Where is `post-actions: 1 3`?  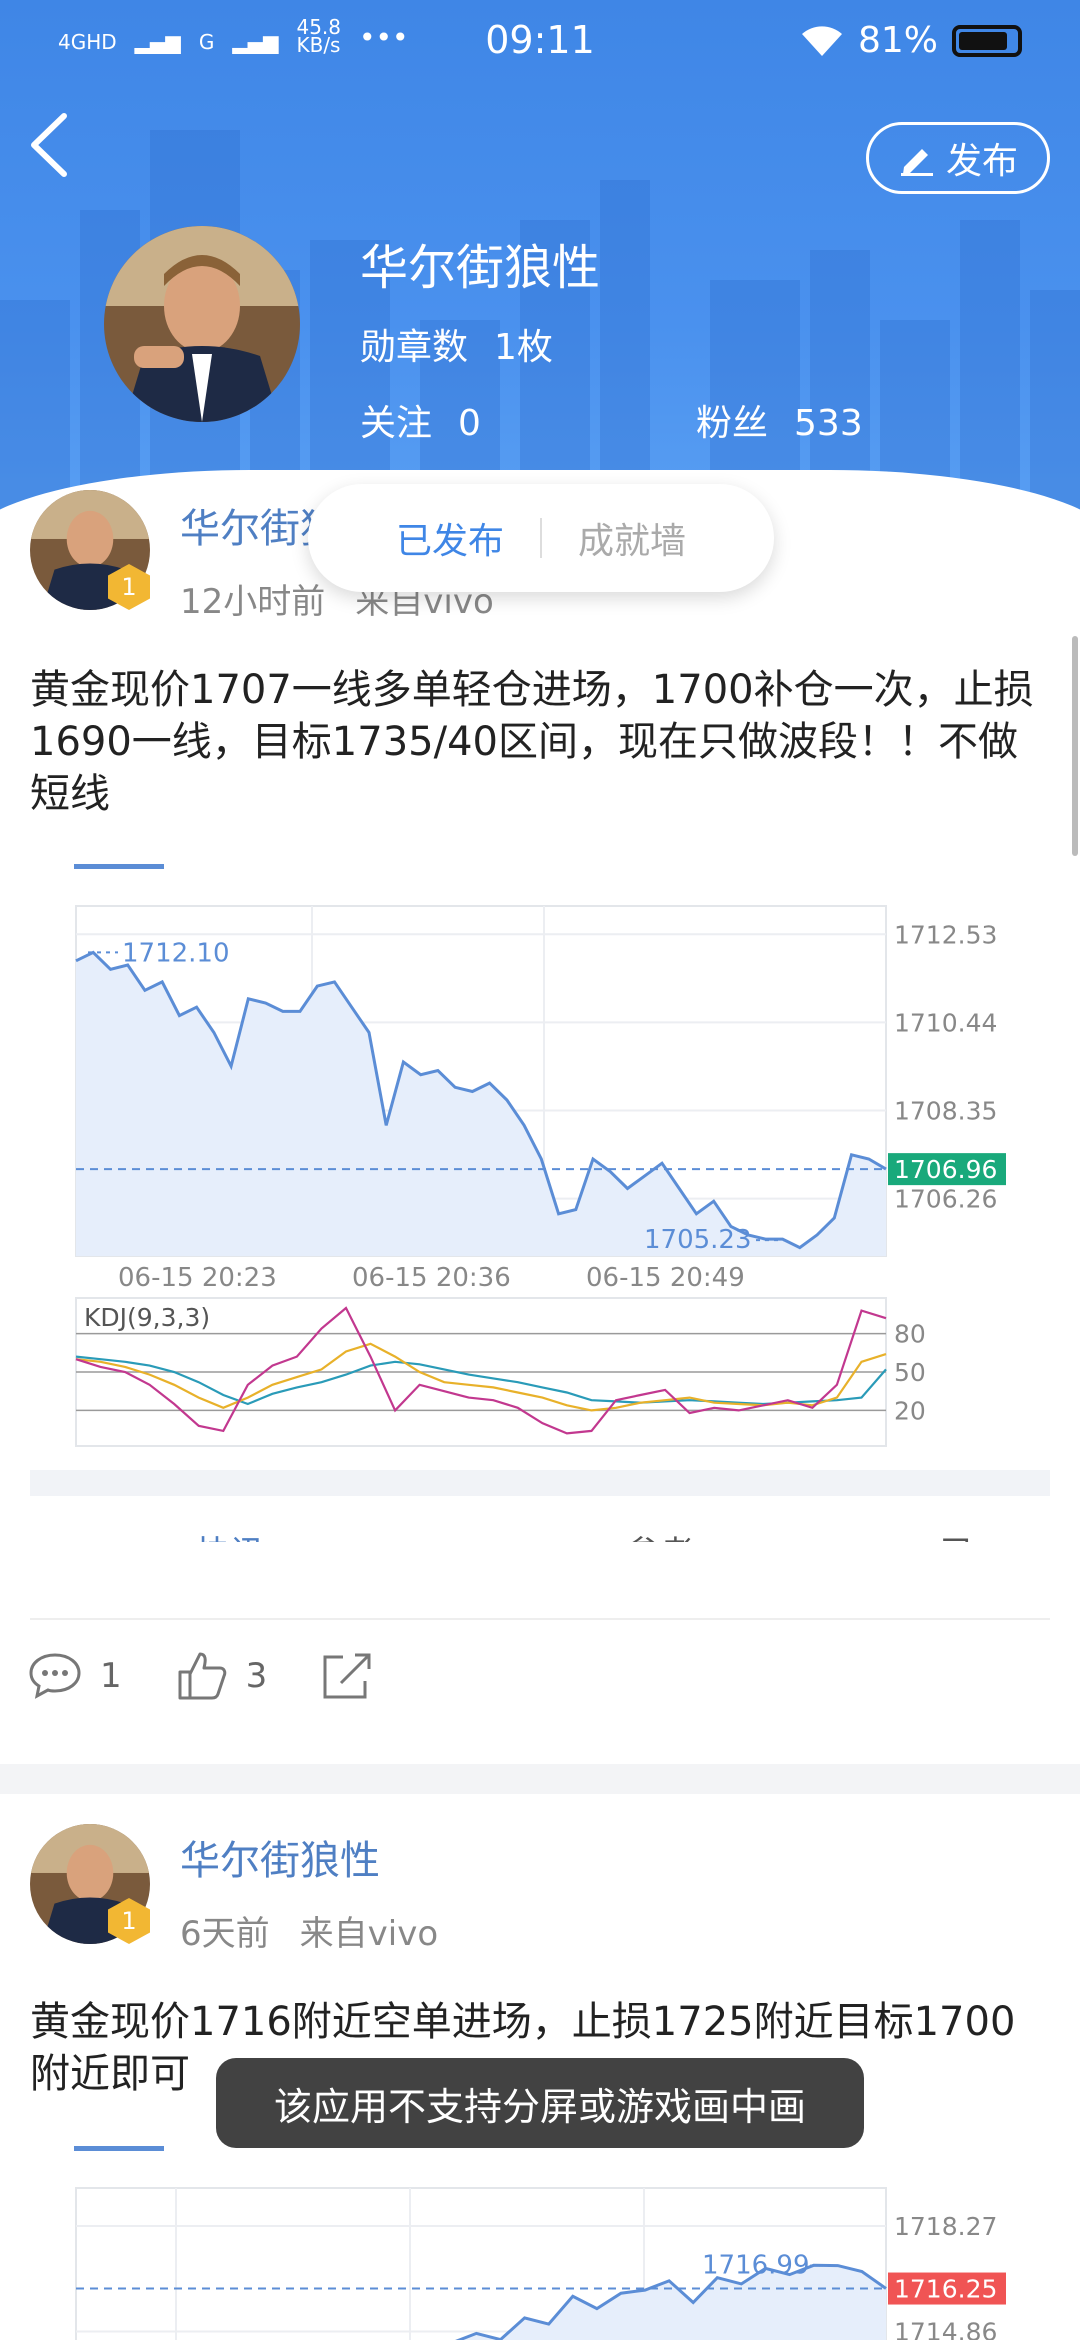
post-actions: 1 3 is located at coordinates (228, 1676).